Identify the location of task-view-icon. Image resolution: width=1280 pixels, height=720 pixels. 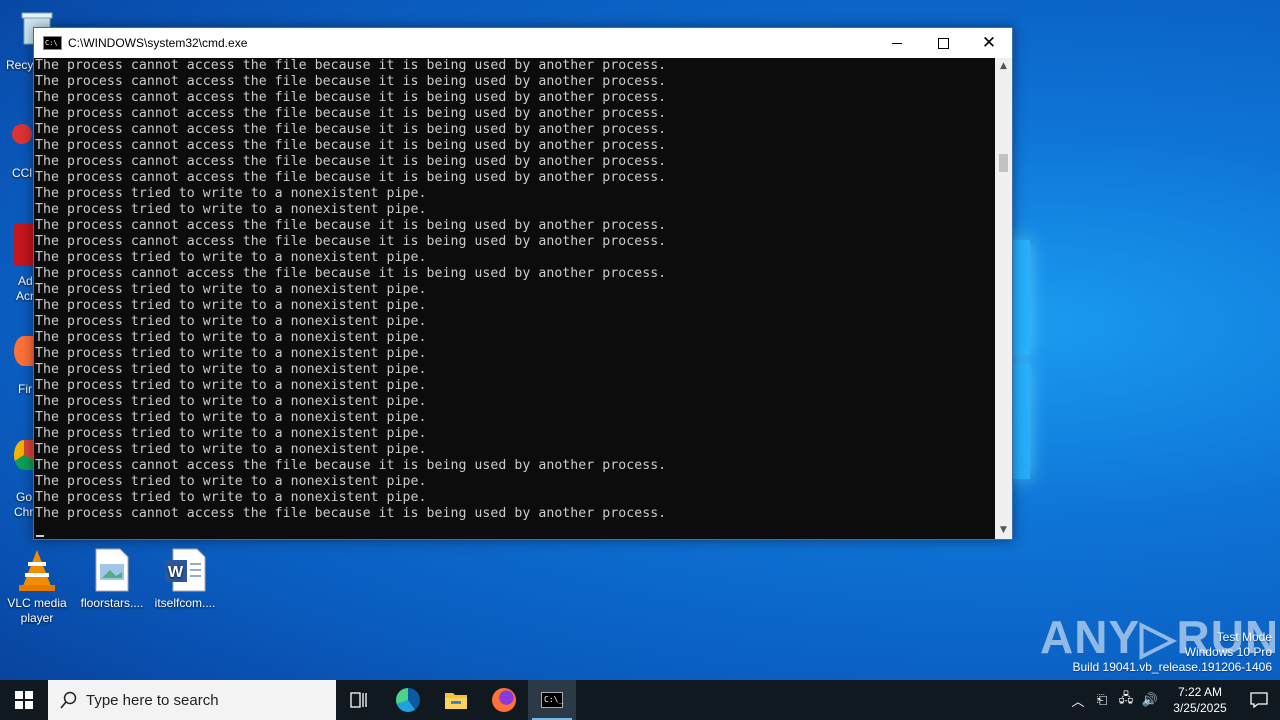
(358, 700).